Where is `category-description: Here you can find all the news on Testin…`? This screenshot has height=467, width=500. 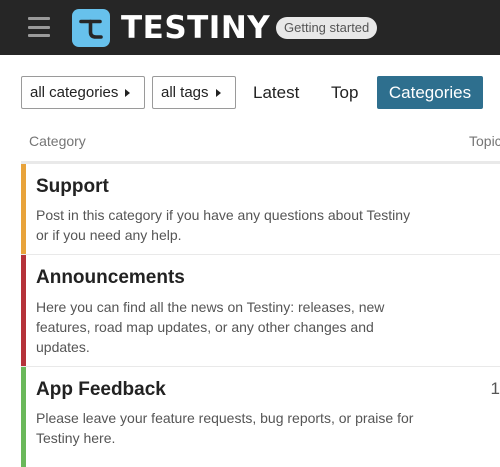
category-description: Here you can find all the news on Testin… is located at coordinates (210, 327).